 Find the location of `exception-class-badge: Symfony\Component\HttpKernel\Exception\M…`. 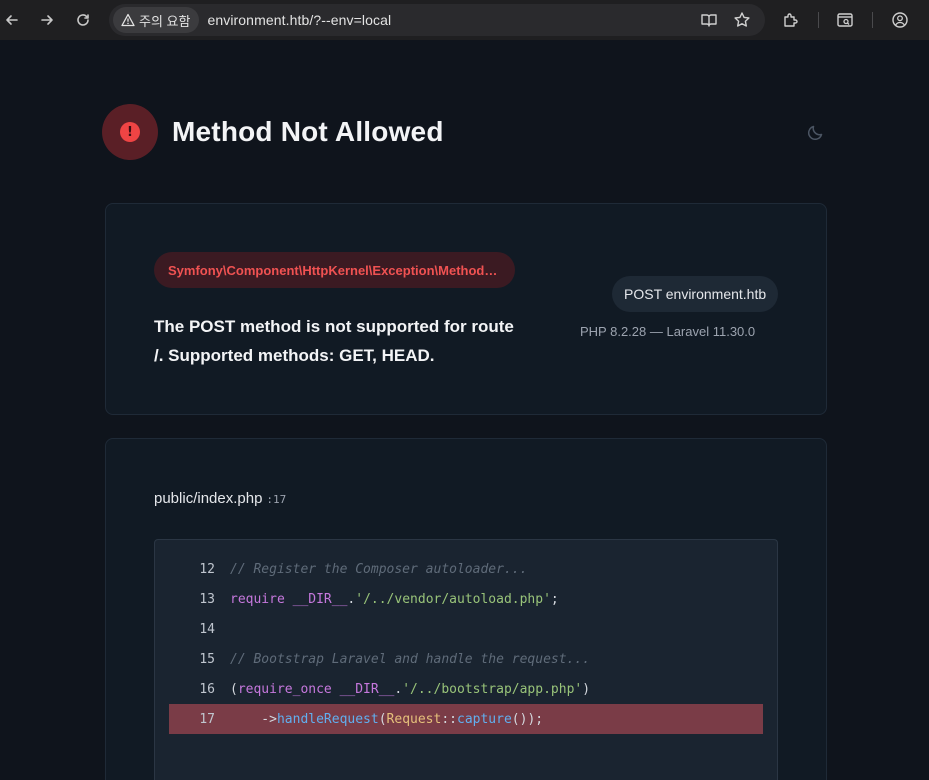

exception-class-badge: Symfony\Component\HttpKernel\Exception\M… is located at coordinates (334, 270).